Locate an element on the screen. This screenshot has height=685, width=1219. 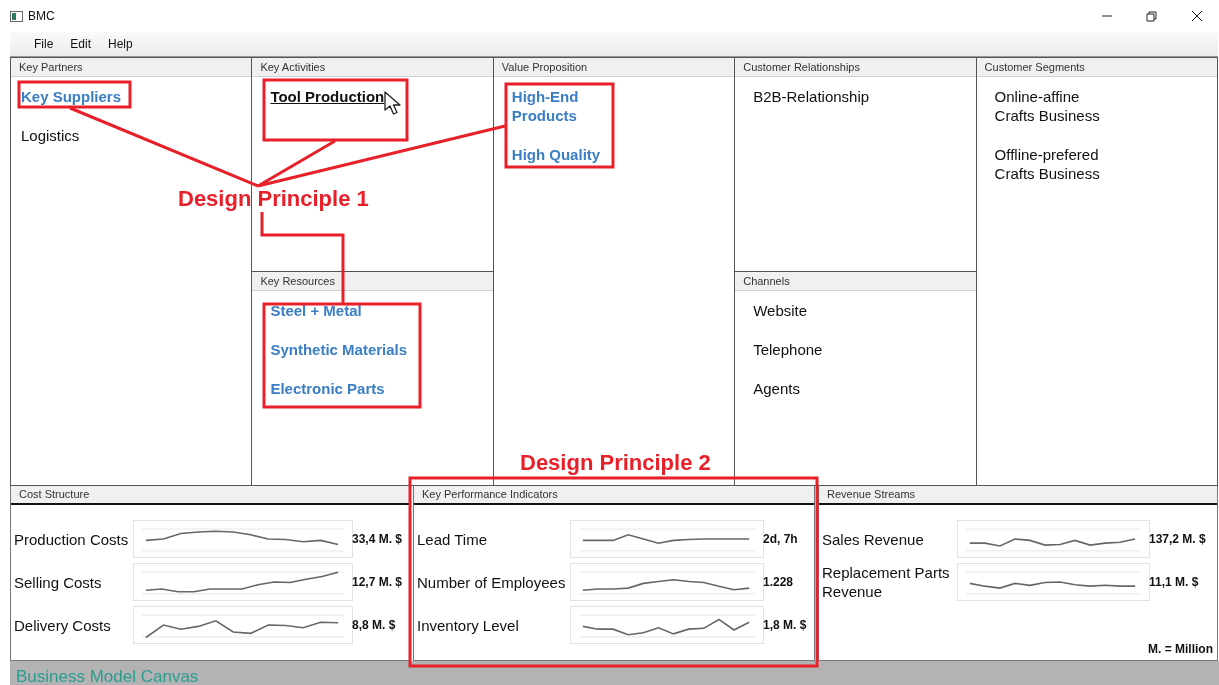
metric-label: Sales Revenue is located at coordinates (873, 539).